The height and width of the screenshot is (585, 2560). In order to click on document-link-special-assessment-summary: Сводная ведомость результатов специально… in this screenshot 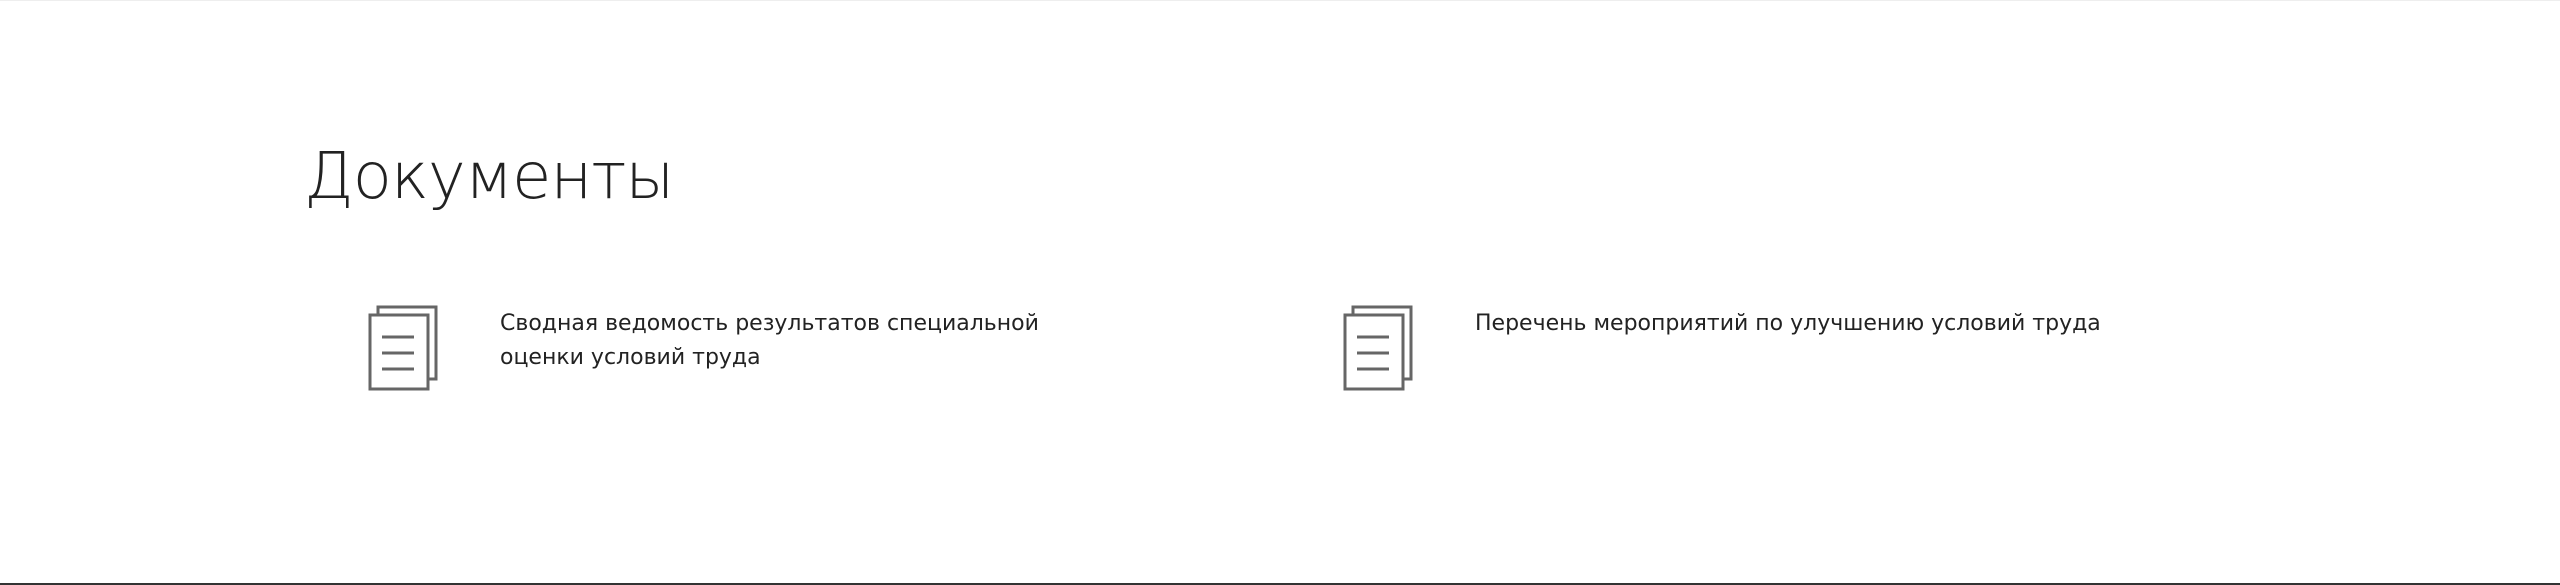, I will do `click(748, 346)`.